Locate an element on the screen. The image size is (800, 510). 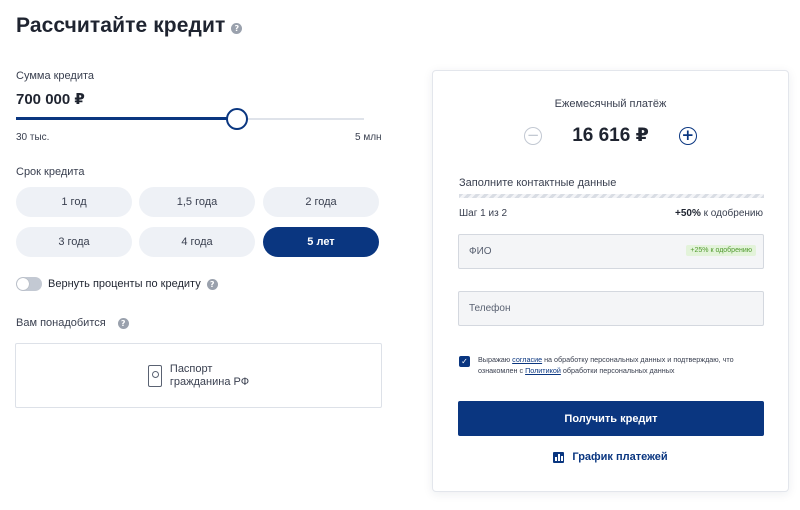
progress-bar is located at coordinates (611, 196).